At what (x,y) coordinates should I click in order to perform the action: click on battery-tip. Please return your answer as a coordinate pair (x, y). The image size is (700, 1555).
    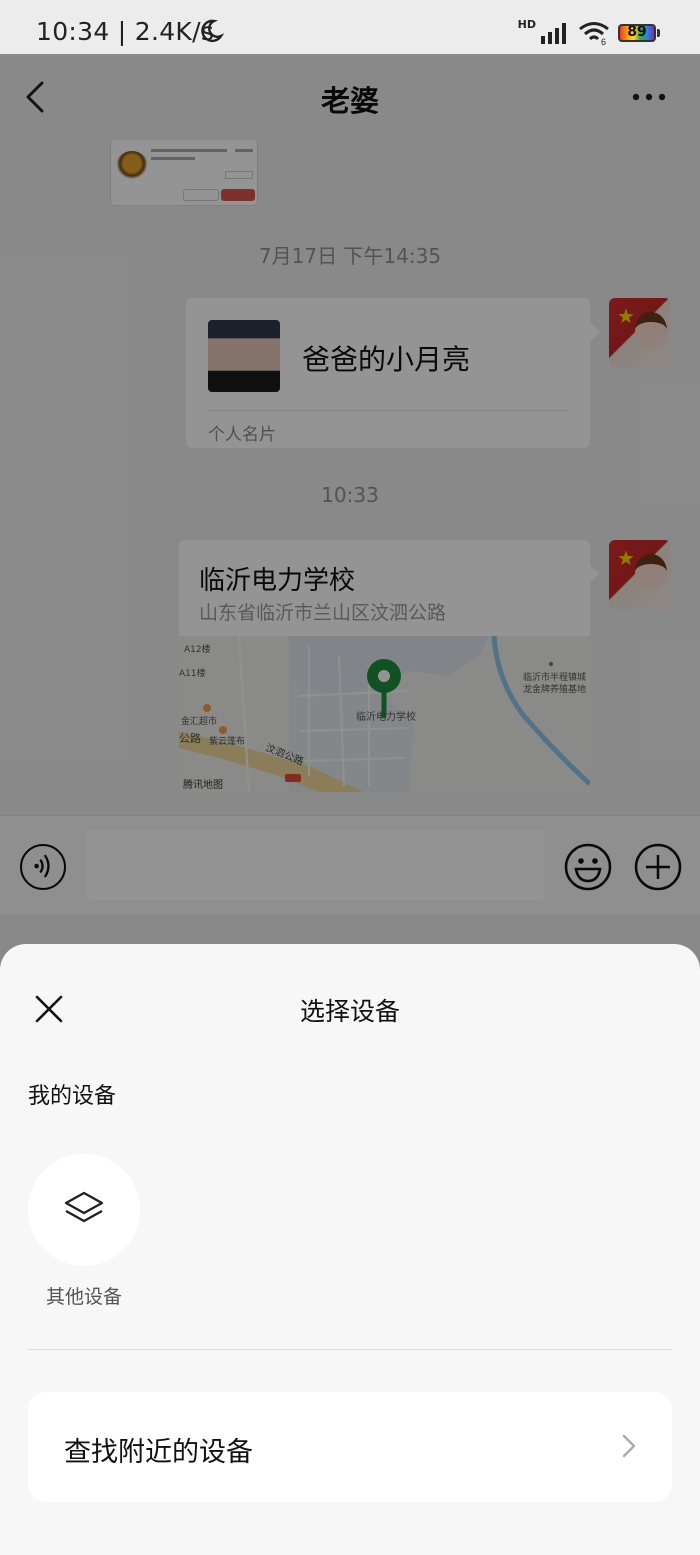
    Looking at the image, I should click on (658, 33).